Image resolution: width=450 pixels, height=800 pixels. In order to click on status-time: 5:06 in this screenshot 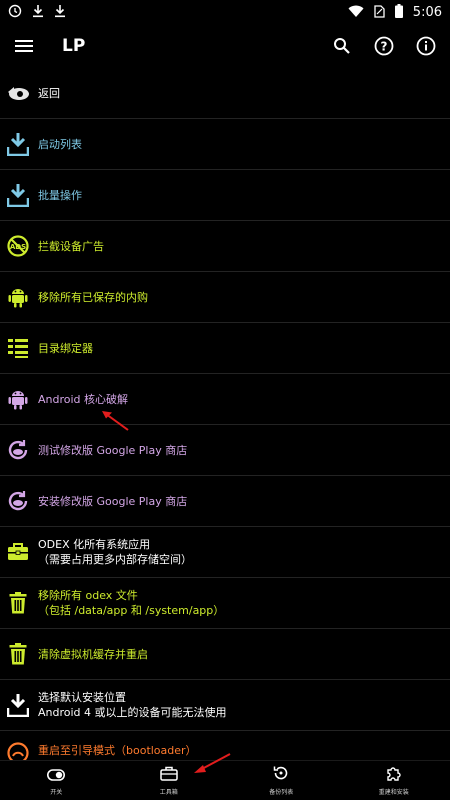, I will do `click(427, 12)`.